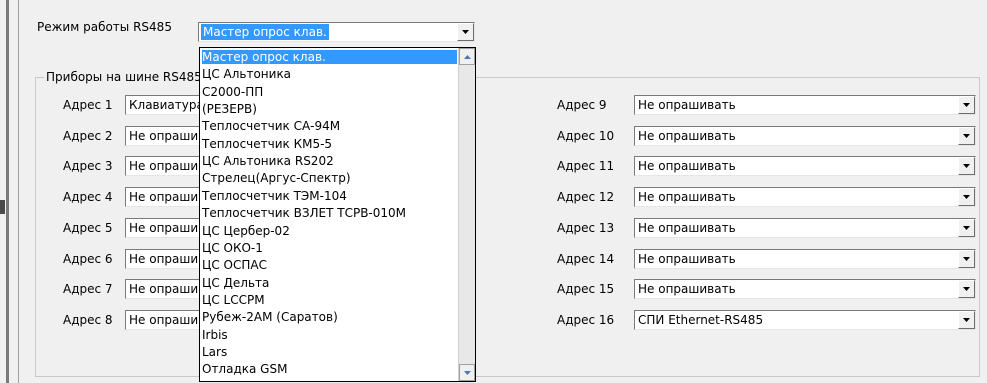  What do you see at coordinates (88, 259) in the screenshot?
I see `address-label: Адрес 6` at bounding box center [88, 259].